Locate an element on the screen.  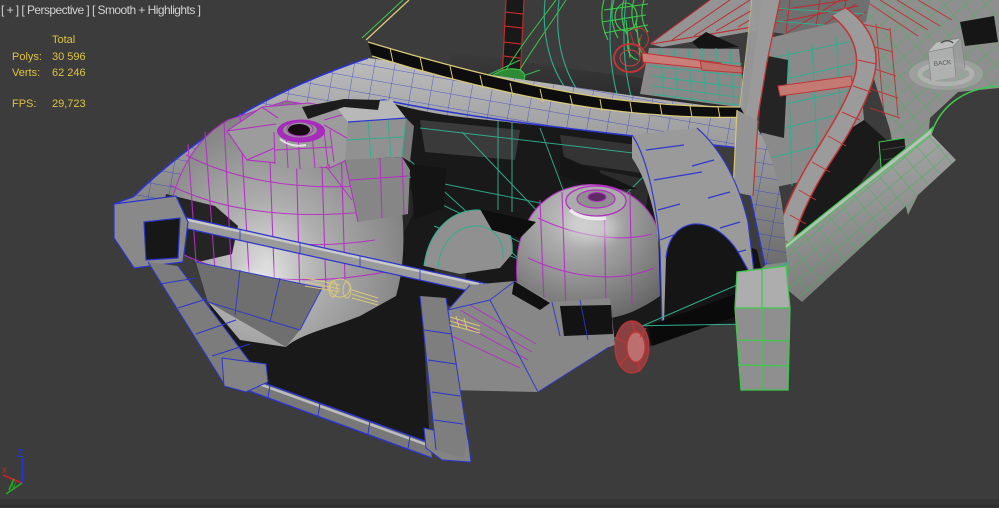
svg-text: y is located at coordinates (13, 485).